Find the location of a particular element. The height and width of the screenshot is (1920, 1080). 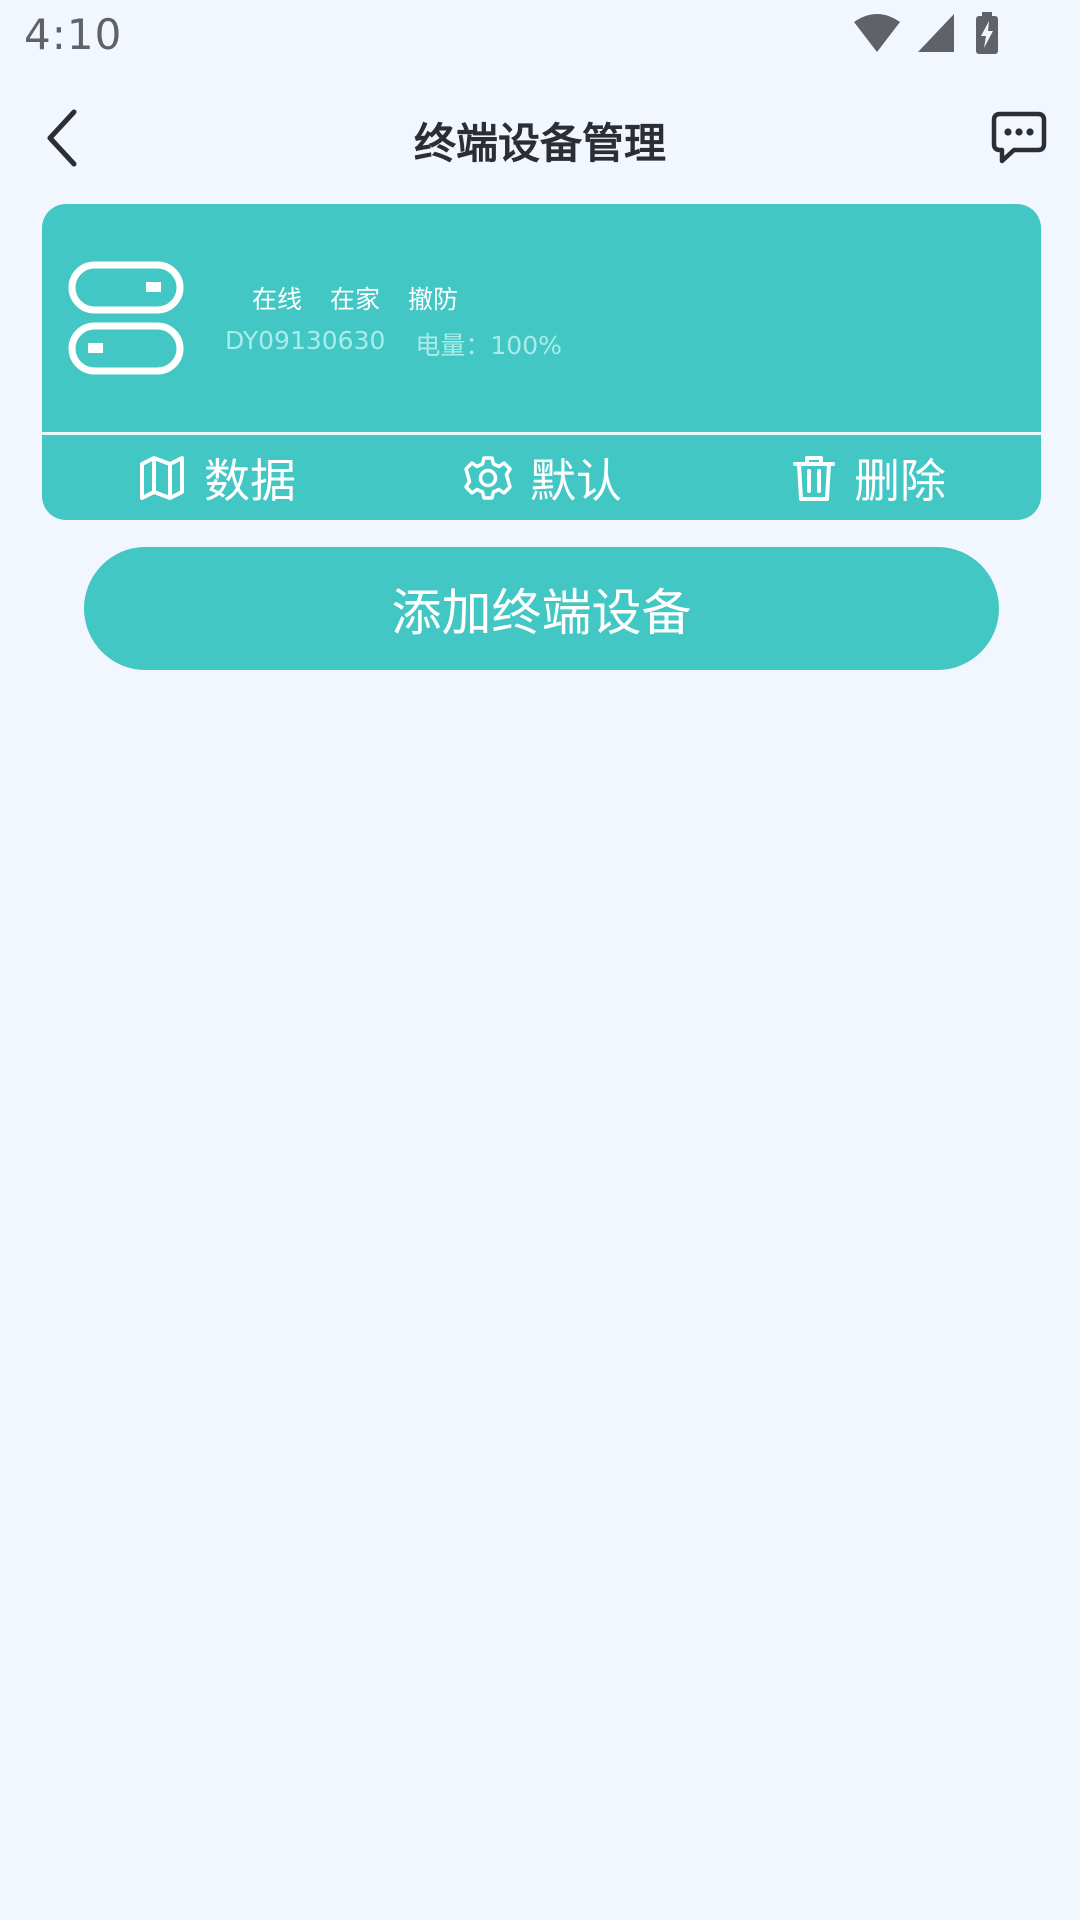

battery-charging-icon is located at coordinates (987, 33).